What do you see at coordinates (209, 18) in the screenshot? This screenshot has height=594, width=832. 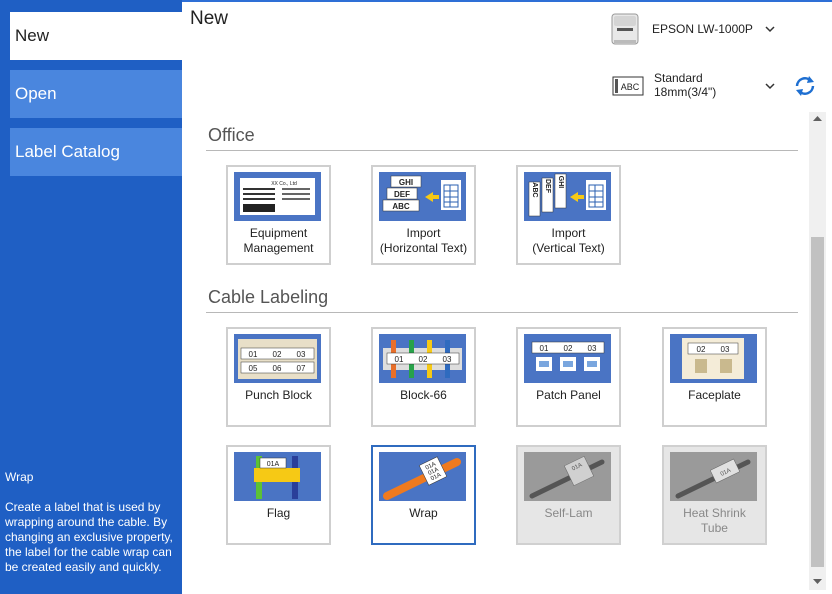 I see `page-title: New` at bounding box center [209, 18].